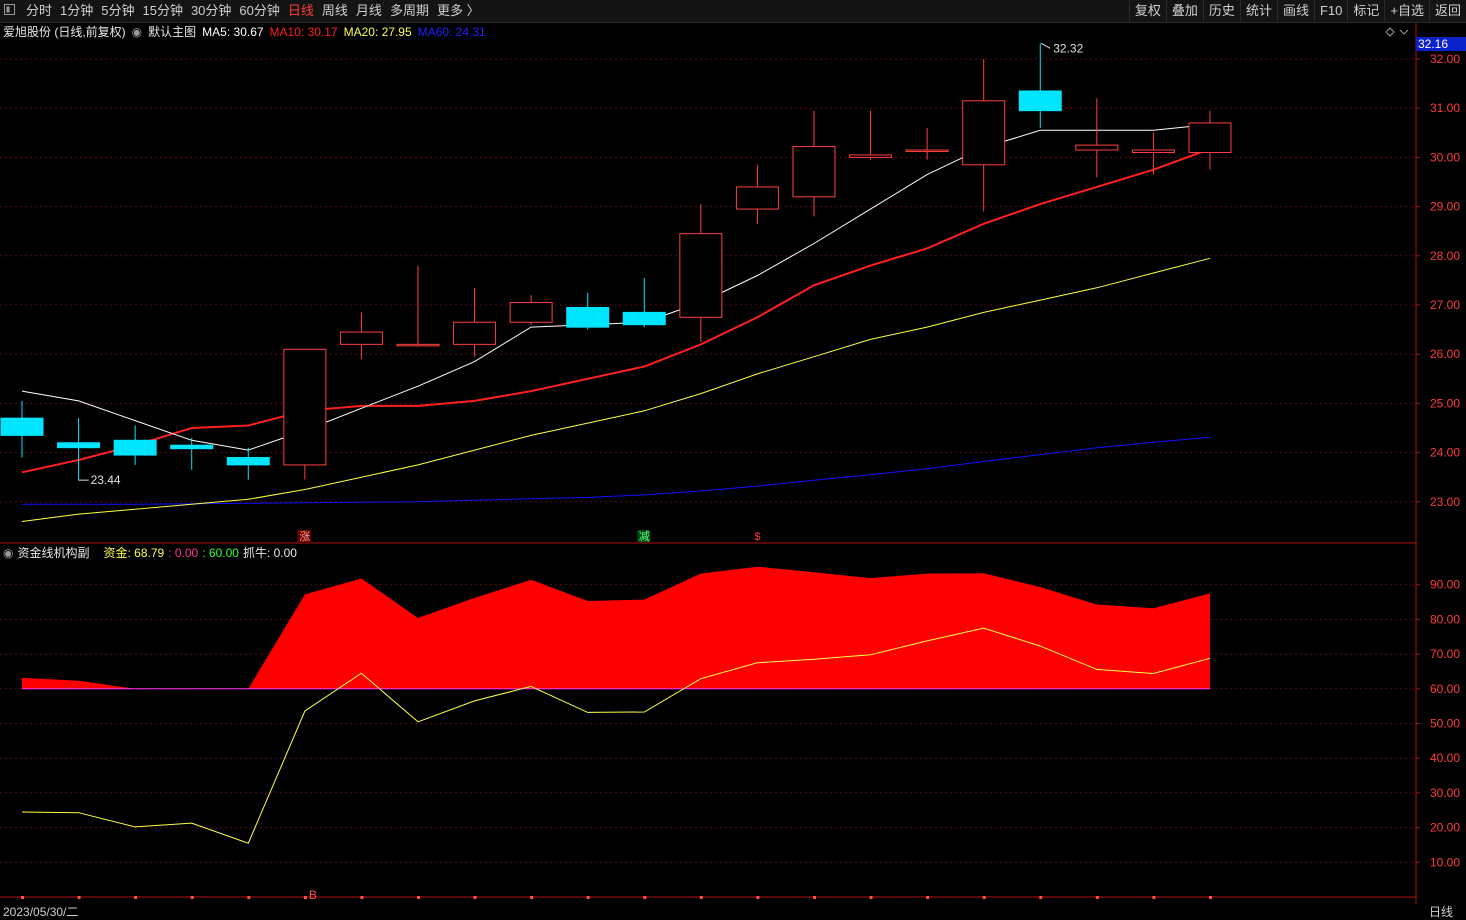 The height and width of the screenshot is (920, 1466). I want to click on period-tab-5: 60分钟, so click(259, 11).